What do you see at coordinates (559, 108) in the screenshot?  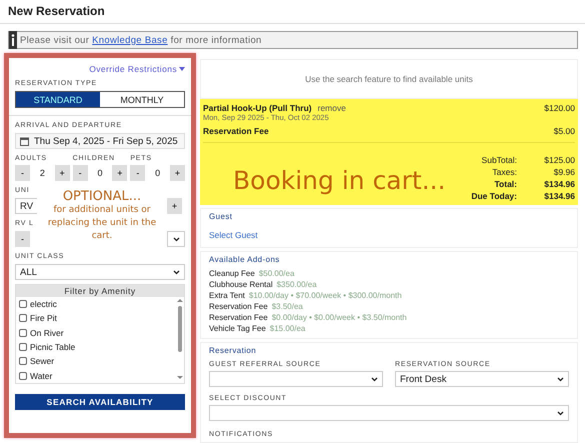 I see `cart-item-price: $120.00` at bounding box center [559, 108].